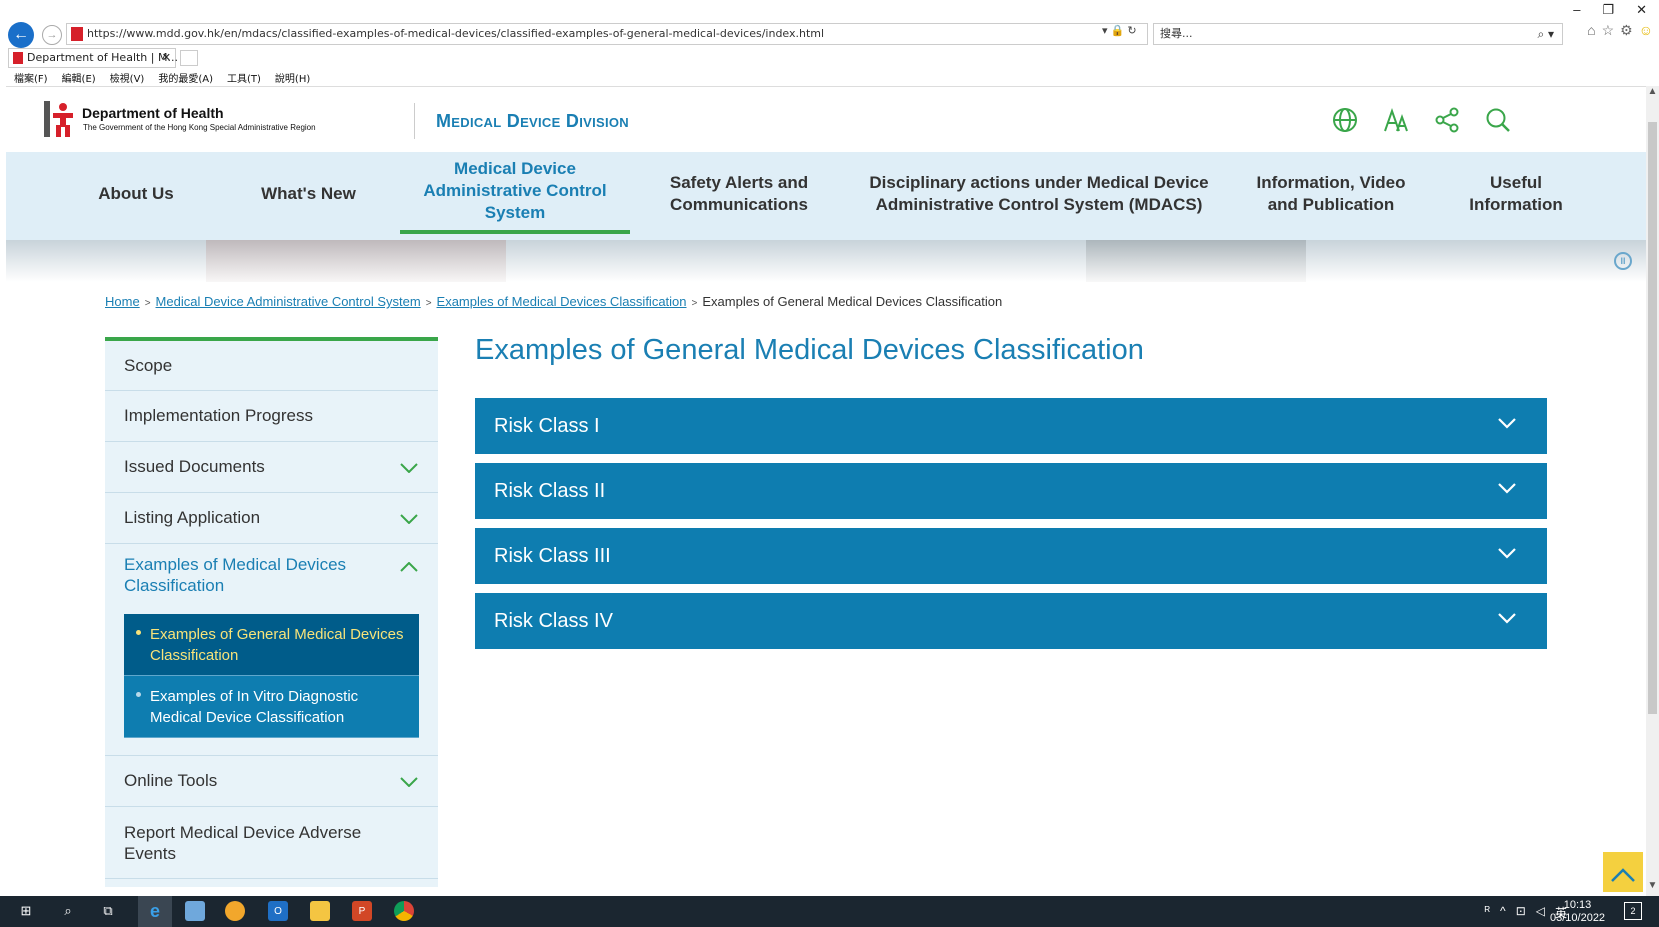 This screenshot has height=927, width=1659. I want to click on close-icon: ✕, so click(1641, 10).